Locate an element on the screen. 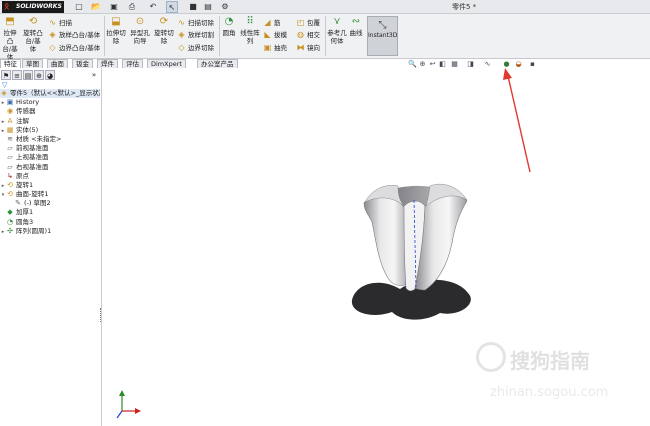 The image size is (650, 426). triad-z-axis is located at coordinates (119, 414).